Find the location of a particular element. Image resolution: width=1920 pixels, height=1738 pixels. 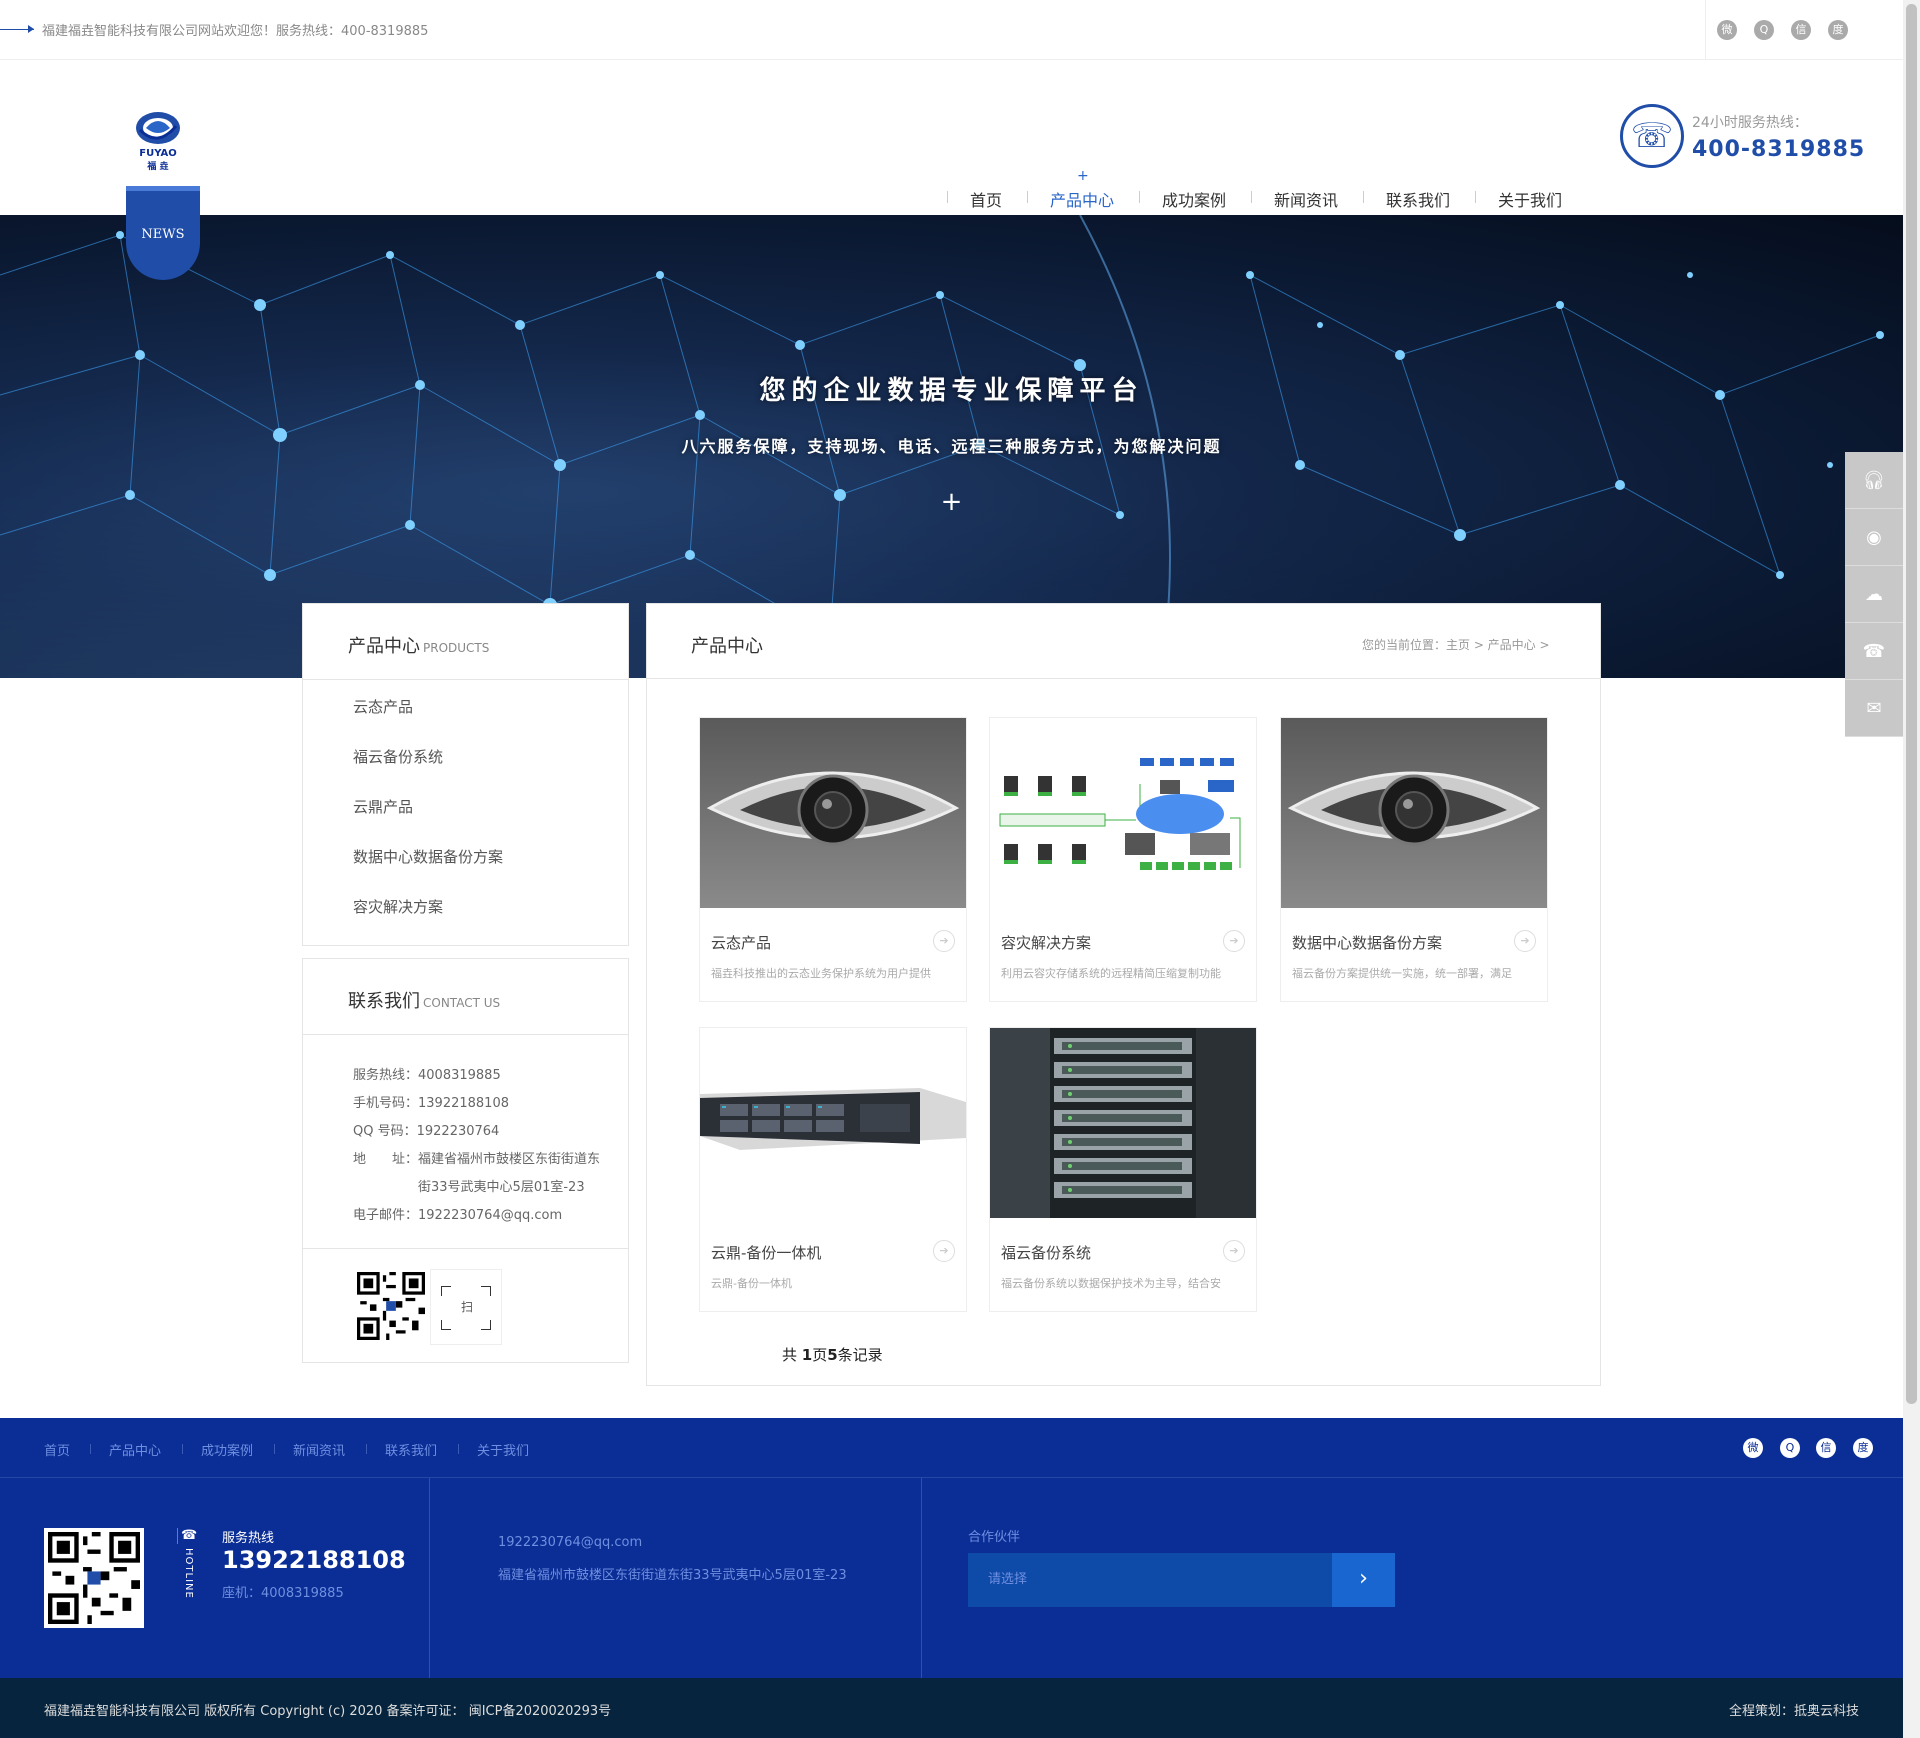

footer-email: 1922230764@qq.com is located at coordinates (570, 1542).